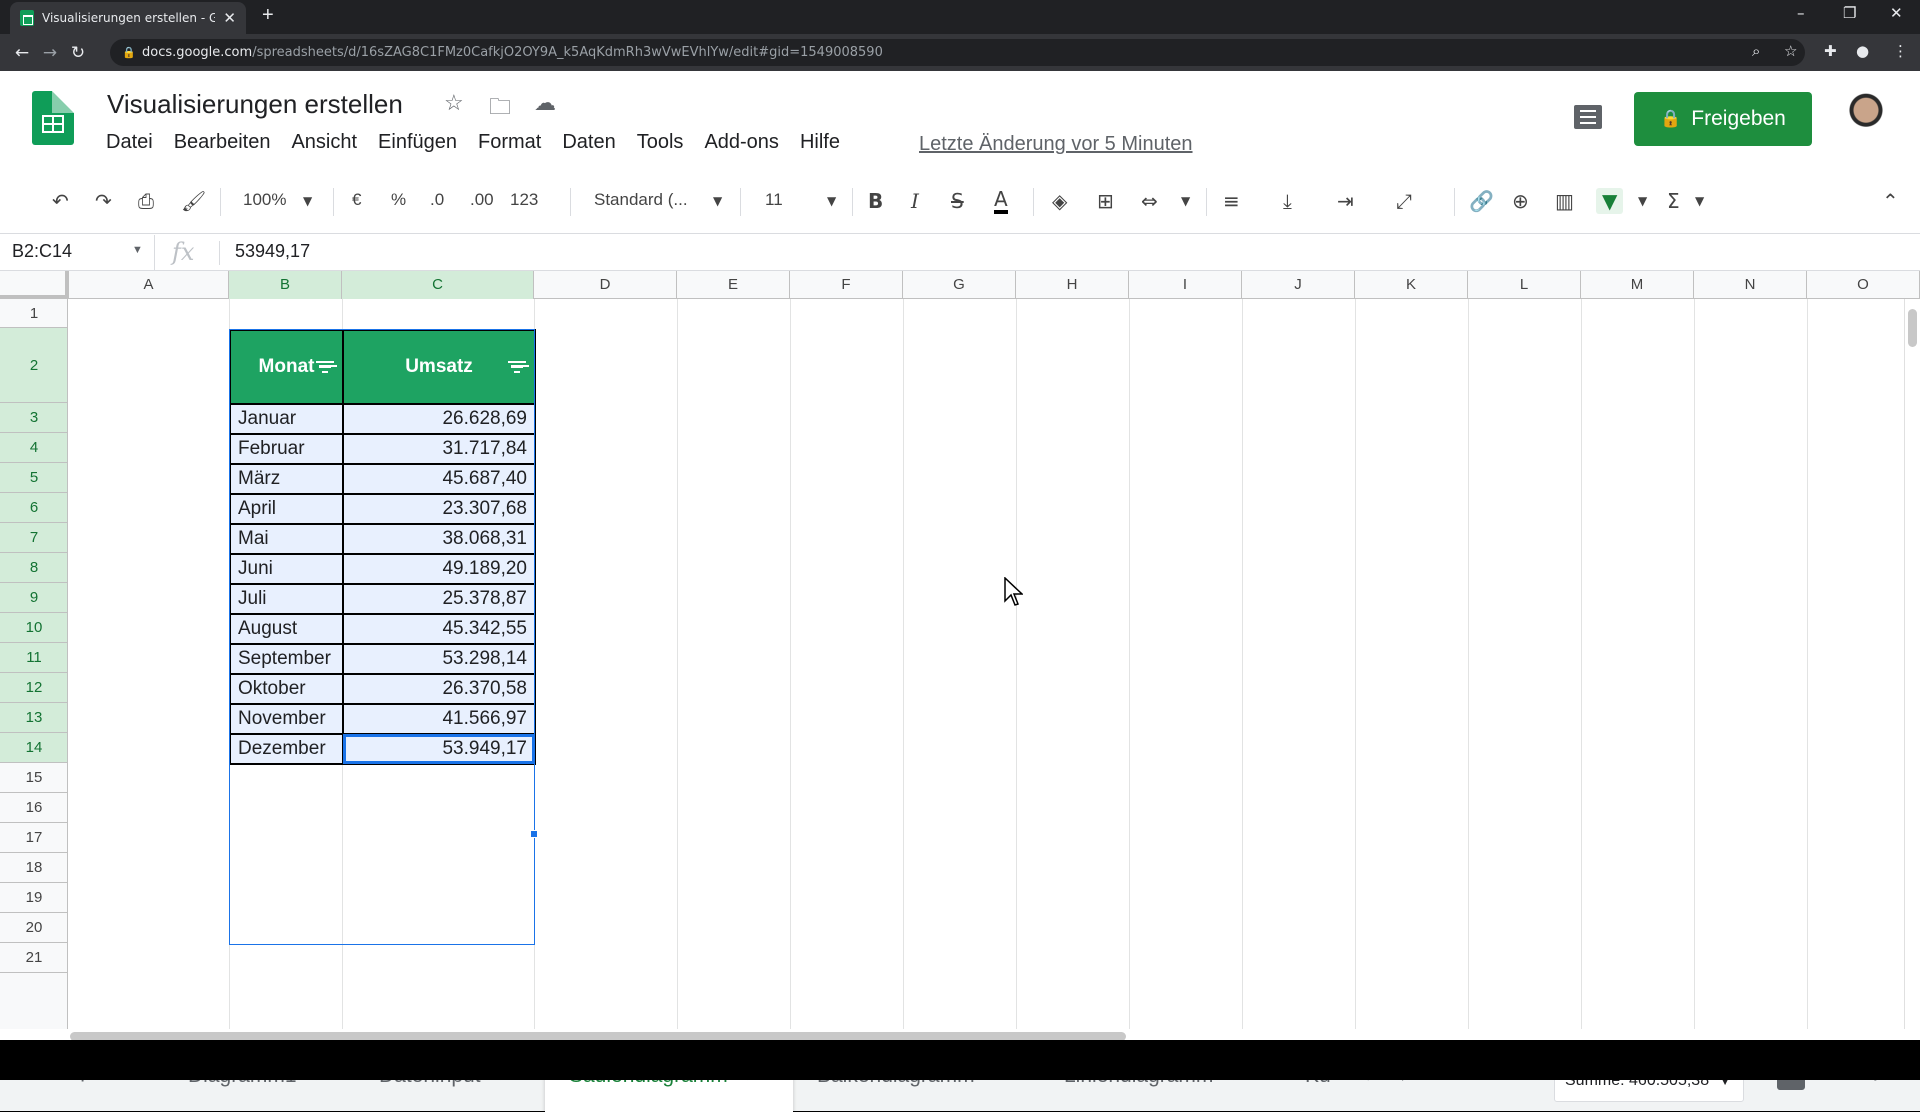  I want to click on row-header-8: 8, so click(33, 568).